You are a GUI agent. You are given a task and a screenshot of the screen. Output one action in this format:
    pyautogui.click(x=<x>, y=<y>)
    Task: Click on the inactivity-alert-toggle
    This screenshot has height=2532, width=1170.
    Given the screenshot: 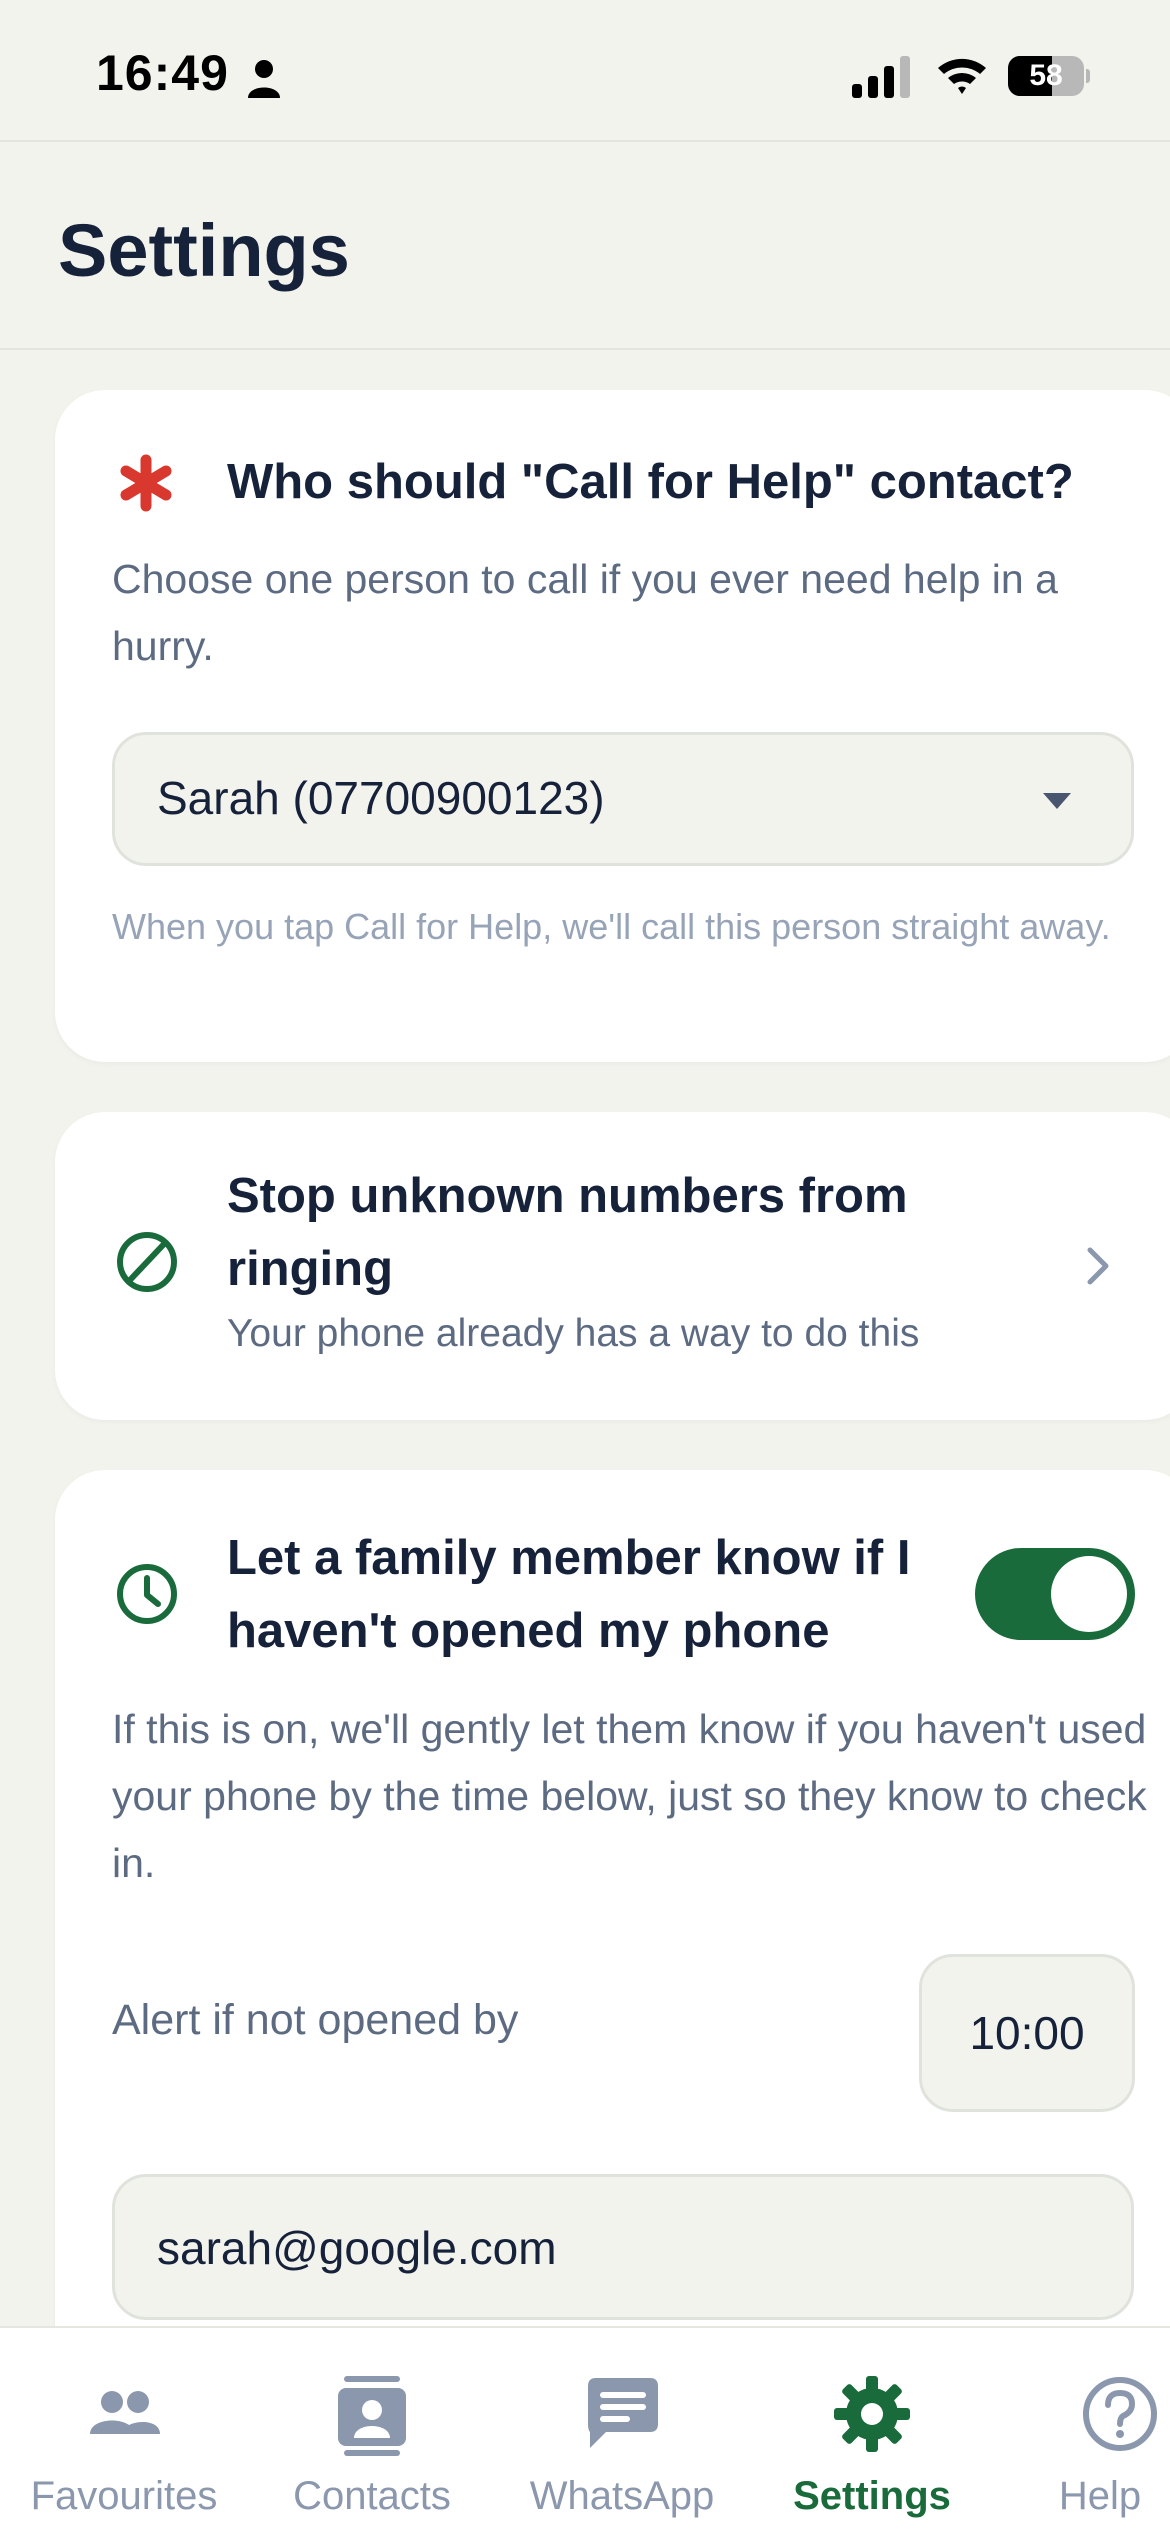 What is the action you would take?
    pyautogui.click(x=1055, y=1594)
    